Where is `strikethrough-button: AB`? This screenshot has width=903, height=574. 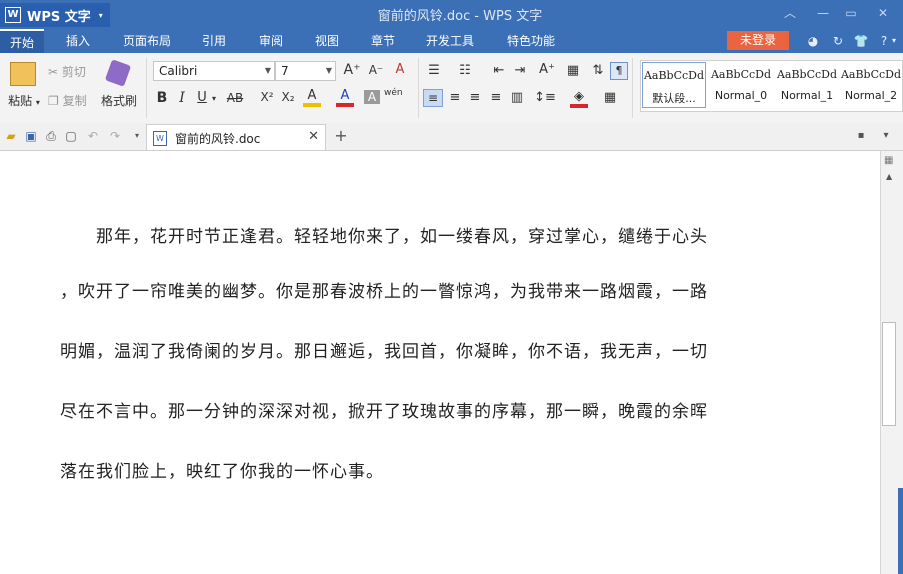
strikethrough-button: AB is located at coordinates (235, 98).